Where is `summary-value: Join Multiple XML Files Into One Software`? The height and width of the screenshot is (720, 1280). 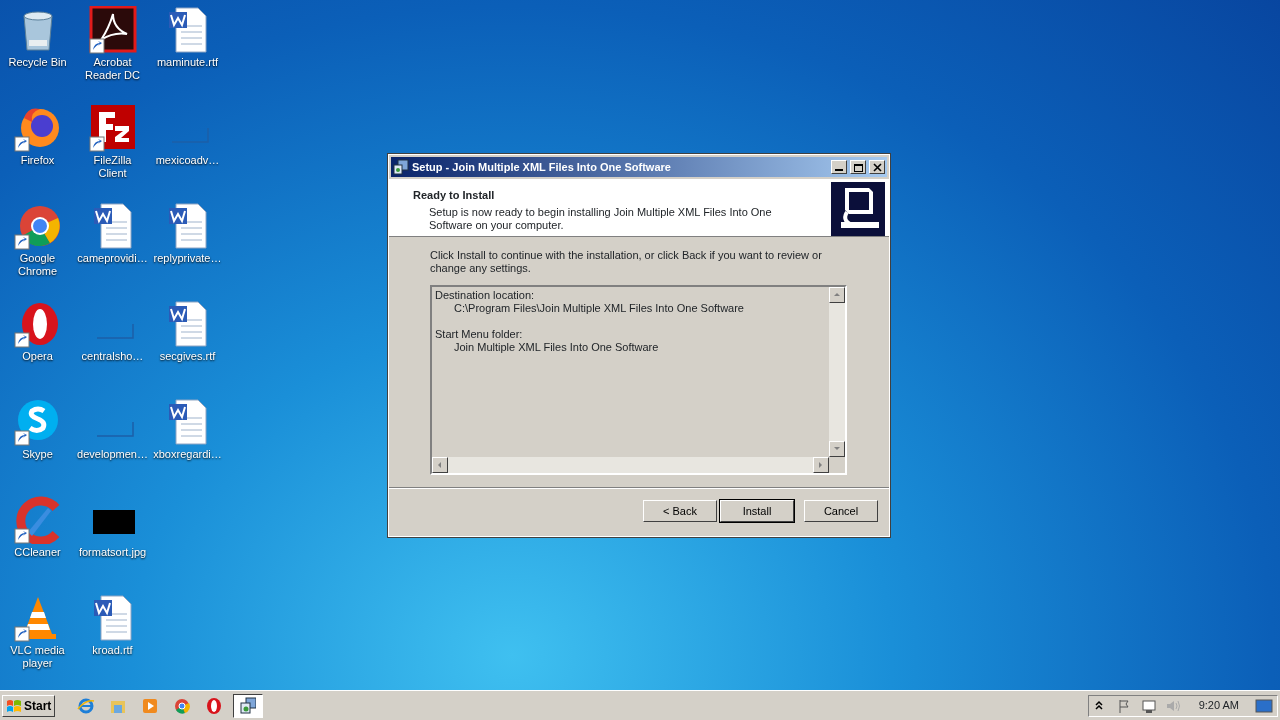
summary-value: Join Multiple XML Files Into One Software is located at coordinates (556, 347).